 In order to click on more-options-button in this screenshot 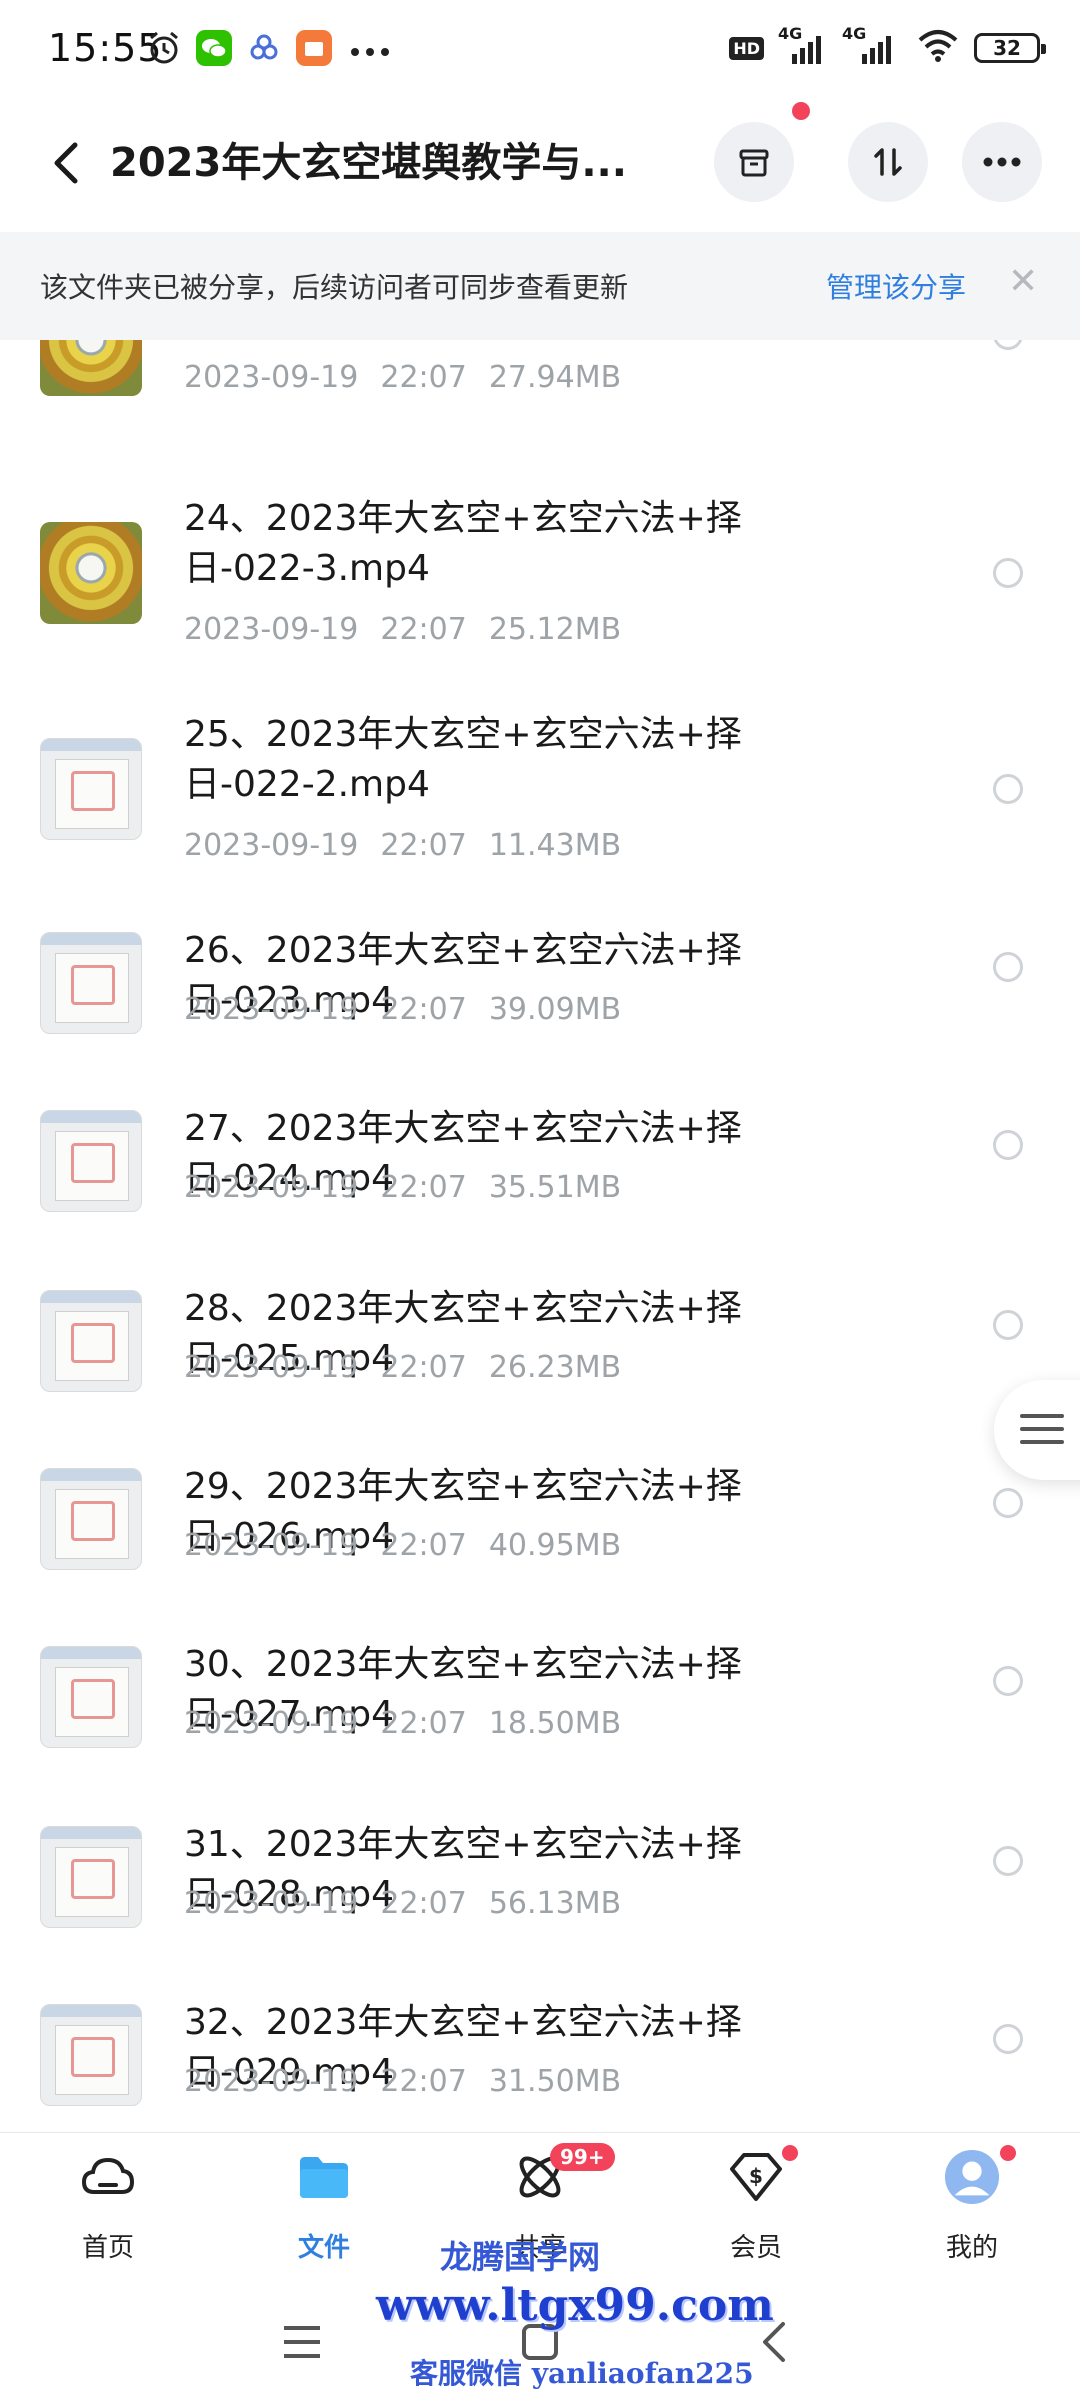, I will do `click(1002, 162)`.